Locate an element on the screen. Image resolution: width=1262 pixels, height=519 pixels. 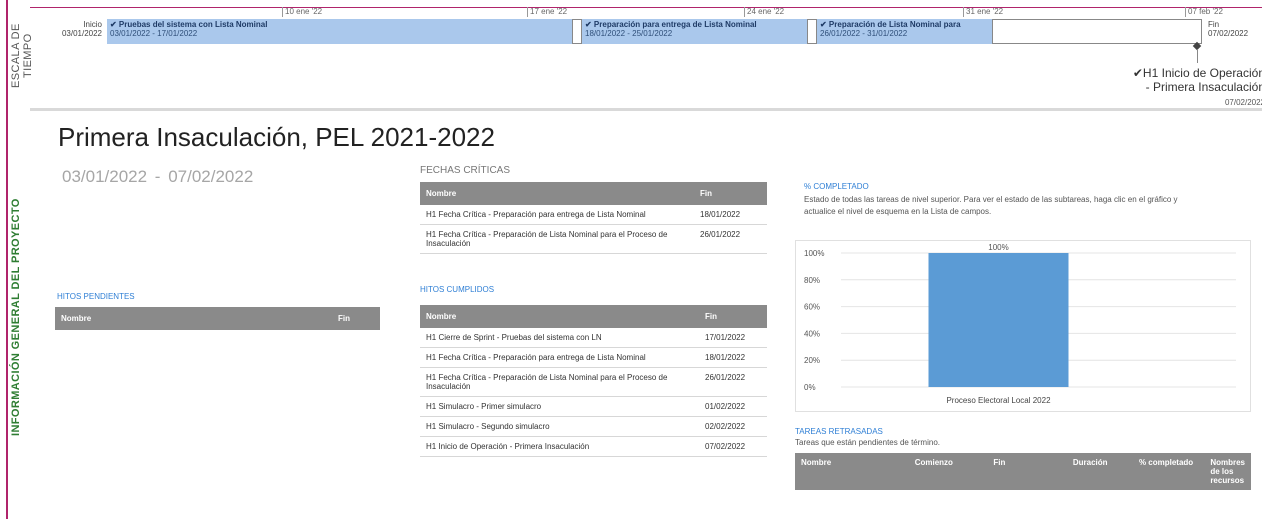
column-header: Comienzo is located at coordinates (948, 471).